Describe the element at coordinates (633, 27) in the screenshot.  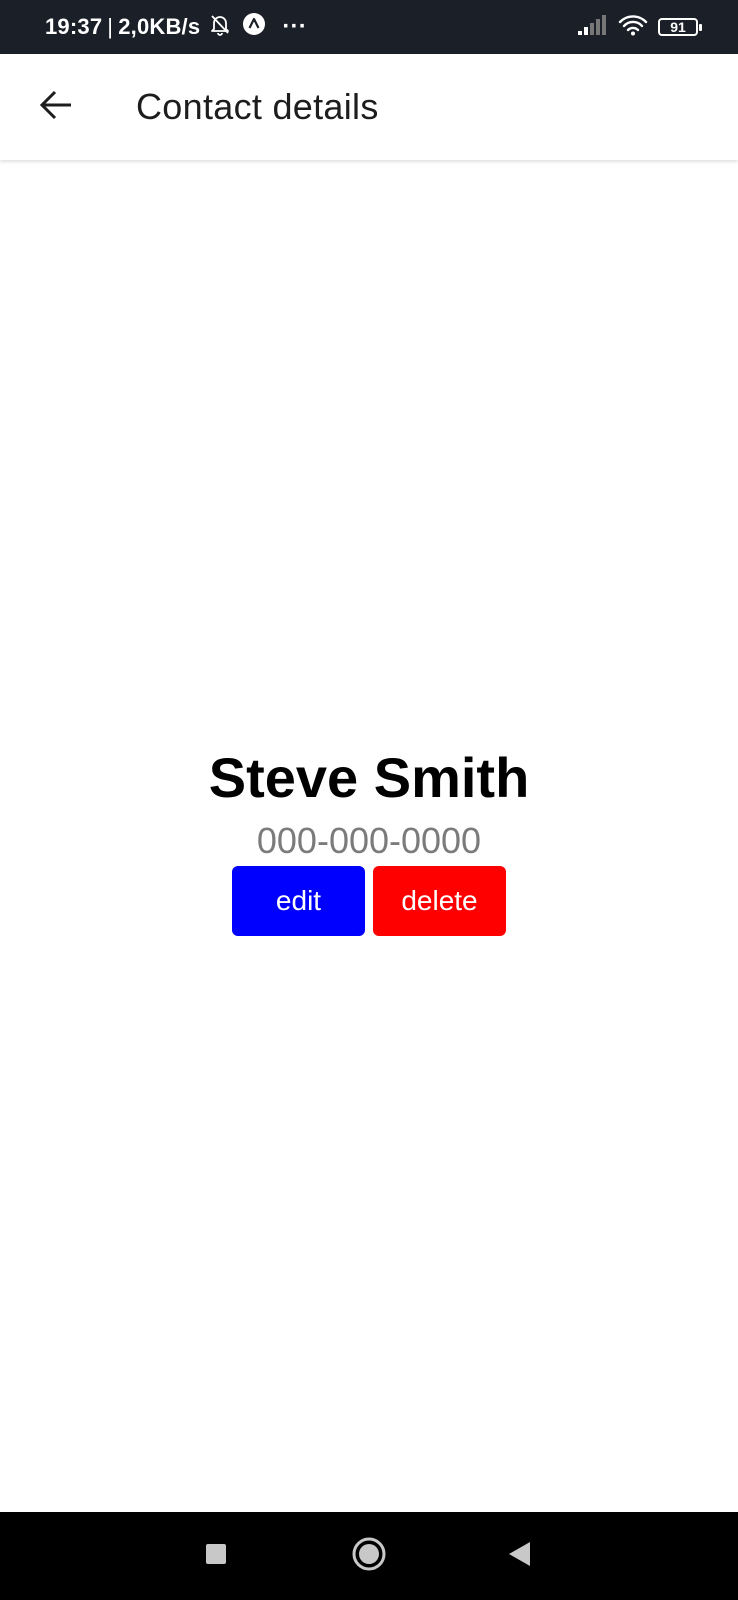
I see `wifi-icon` at that location.